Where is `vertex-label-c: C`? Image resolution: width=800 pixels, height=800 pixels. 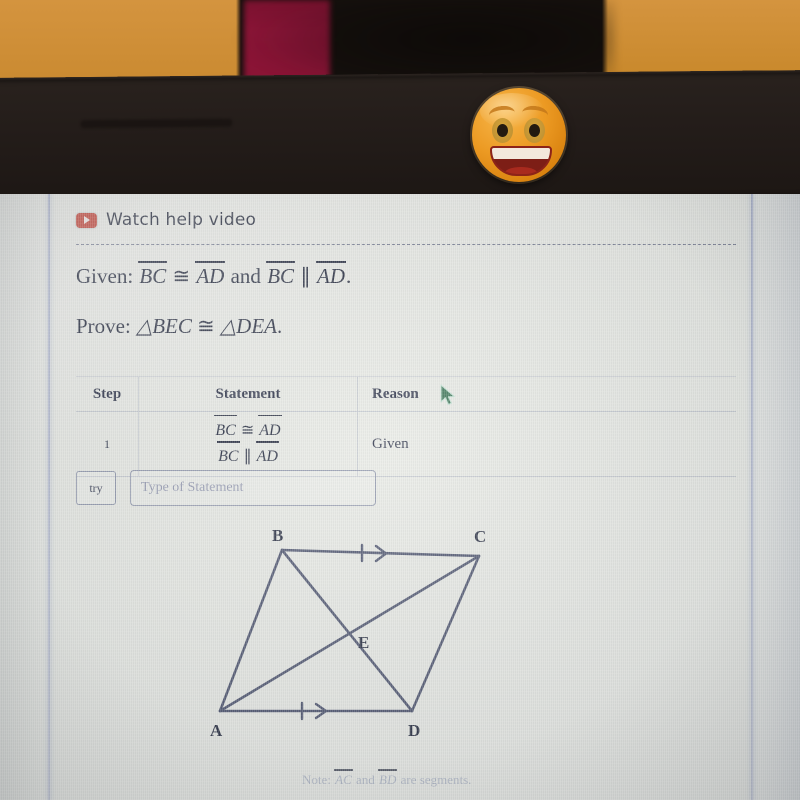
vertex-label-c: C is located at coordinates (480, 536).